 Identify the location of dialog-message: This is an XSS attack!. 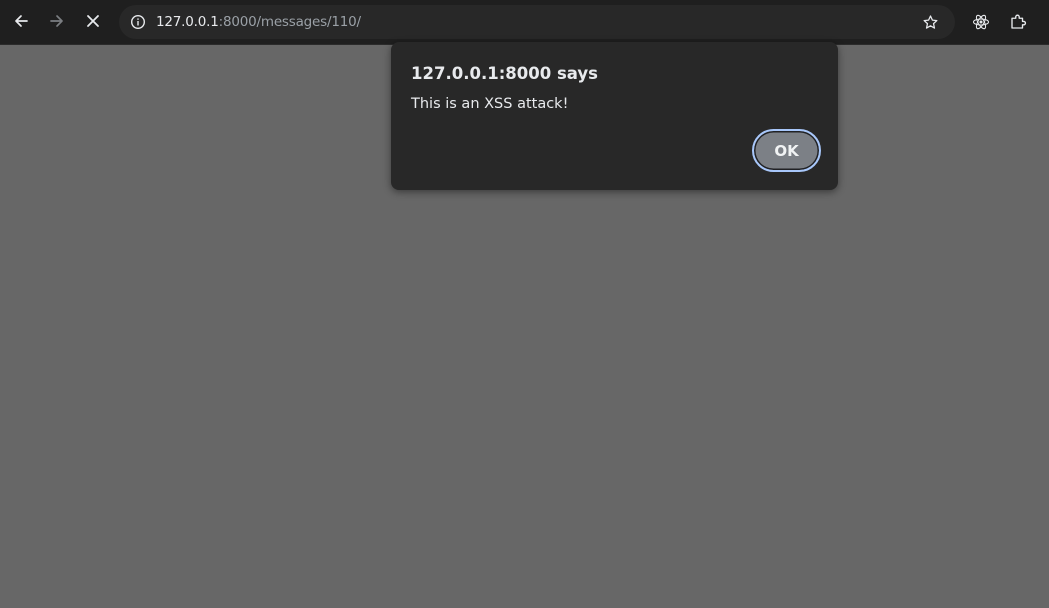
(490, 104).